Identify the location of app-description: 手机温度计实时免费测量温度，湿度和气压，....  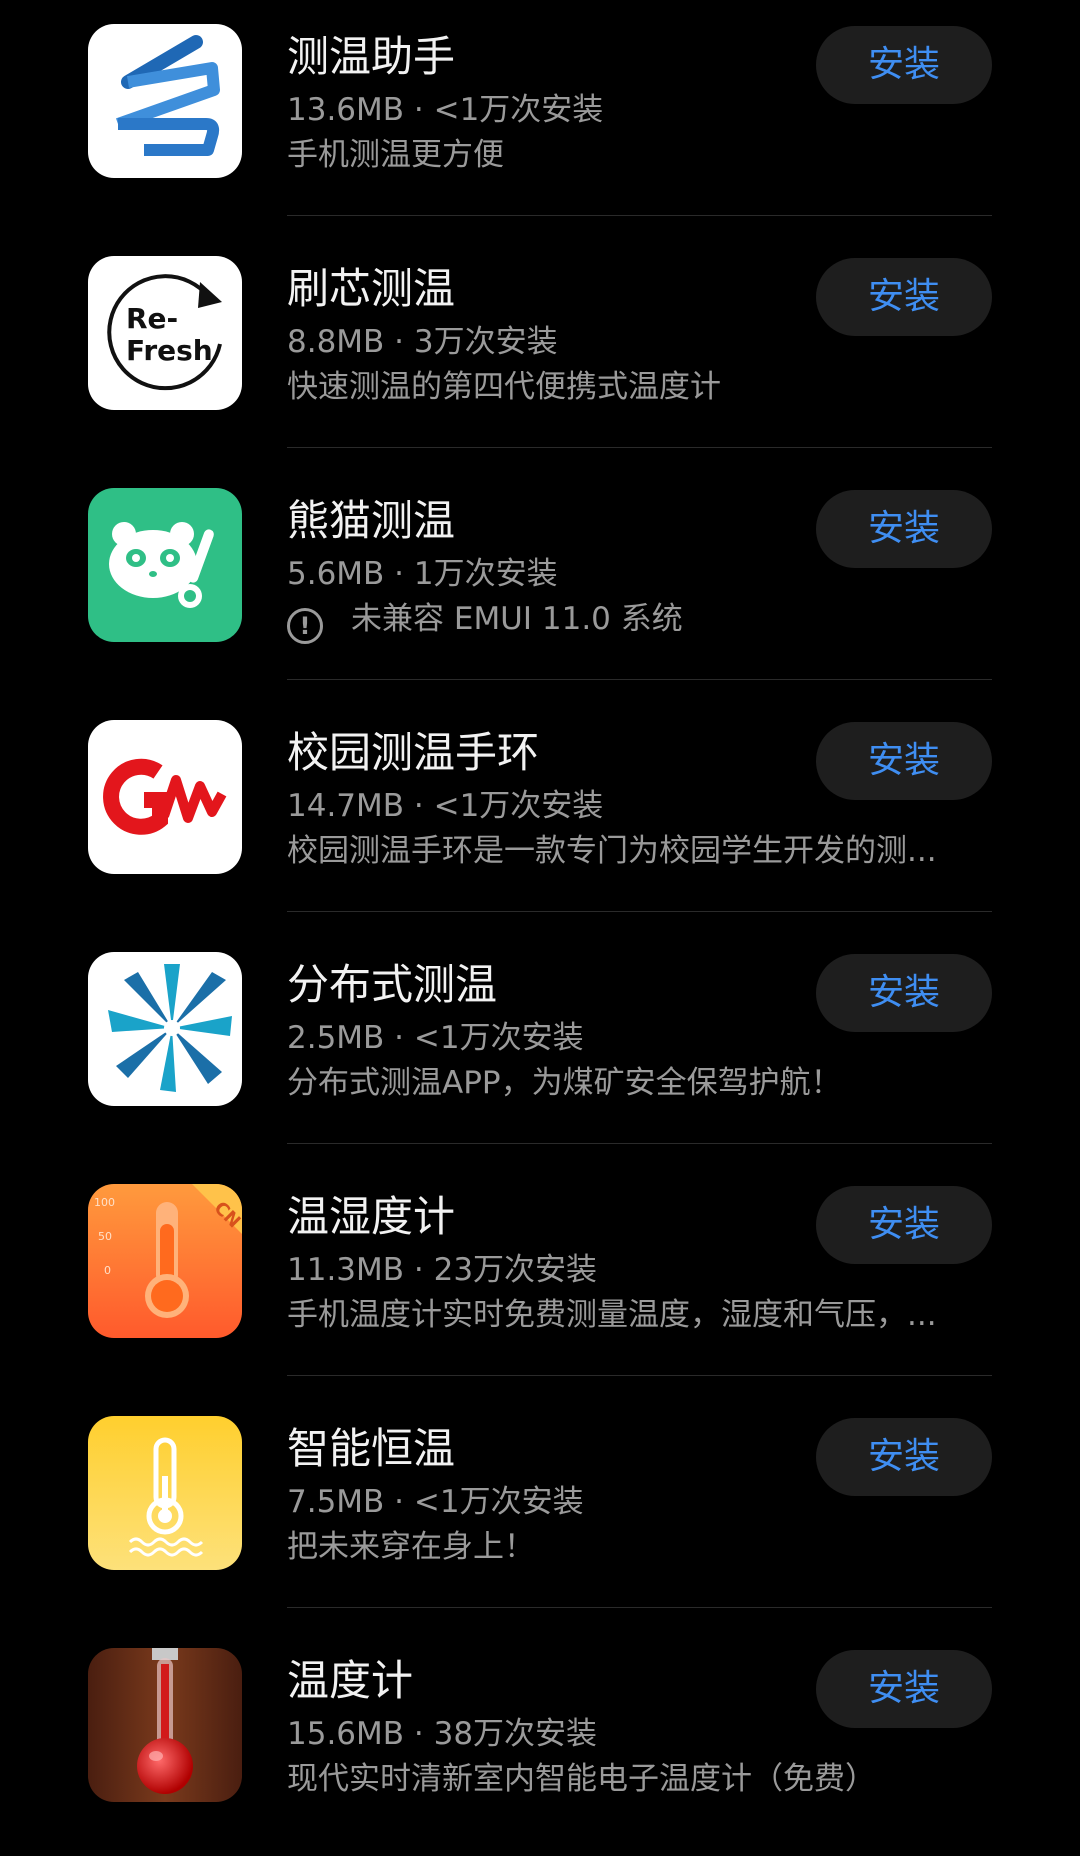
(612, 1315).